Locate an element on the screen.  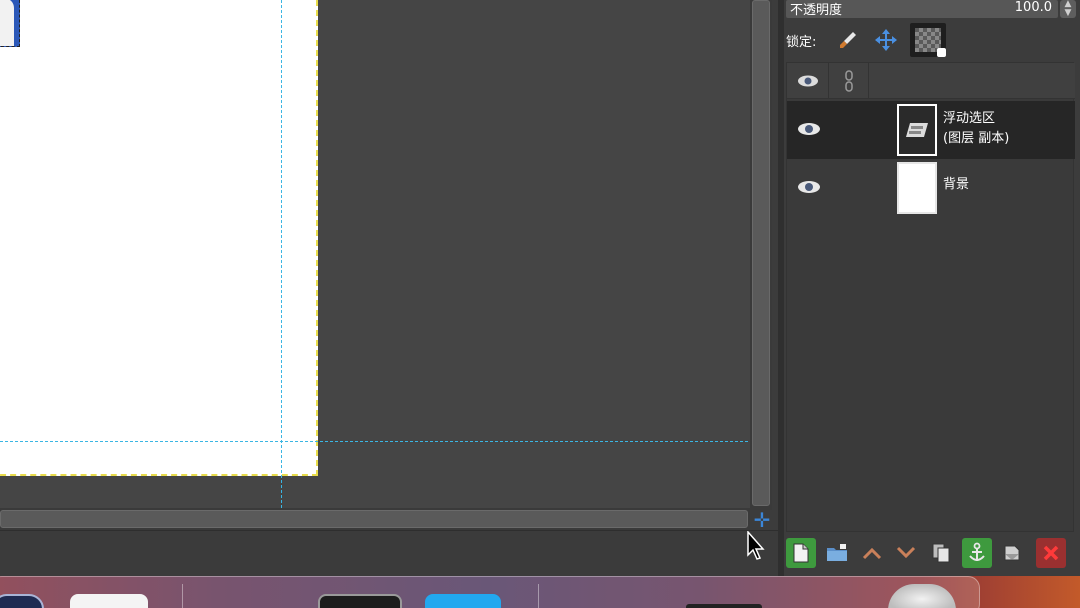
layer-row: 浮动选区 (图层 副本) is located at coordinates (931, 130).